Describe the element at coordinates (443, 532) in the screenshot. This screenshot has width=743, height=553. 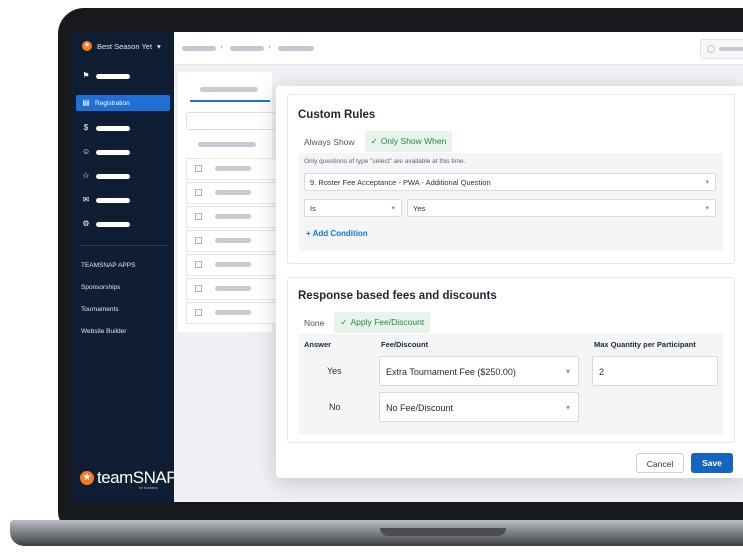
I see `laptop-notch` at that location.